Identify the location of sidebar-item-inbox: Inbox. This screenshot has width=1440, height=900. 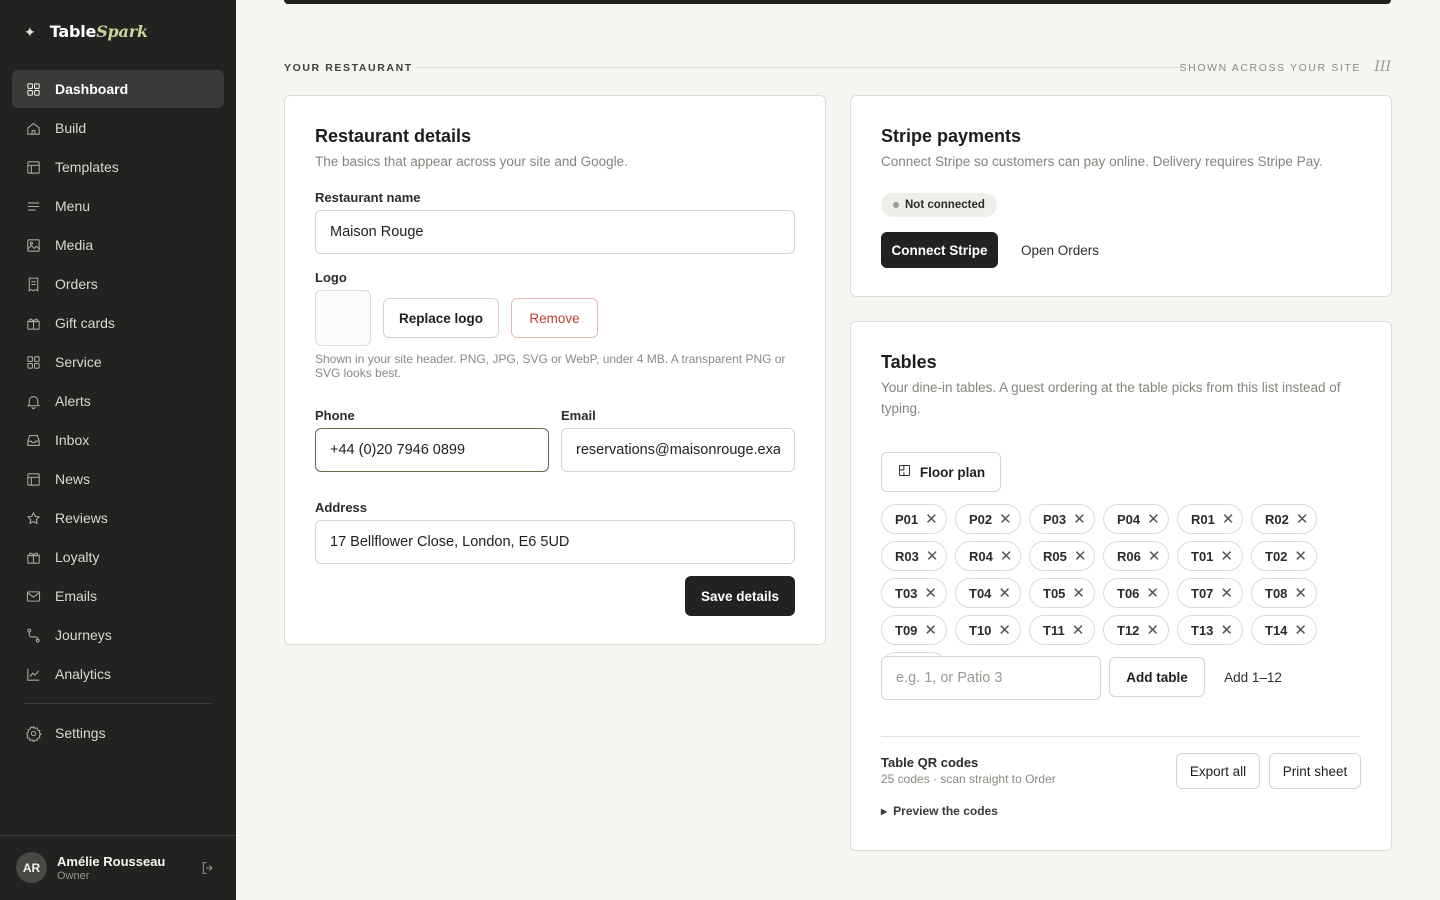
(118, 440).